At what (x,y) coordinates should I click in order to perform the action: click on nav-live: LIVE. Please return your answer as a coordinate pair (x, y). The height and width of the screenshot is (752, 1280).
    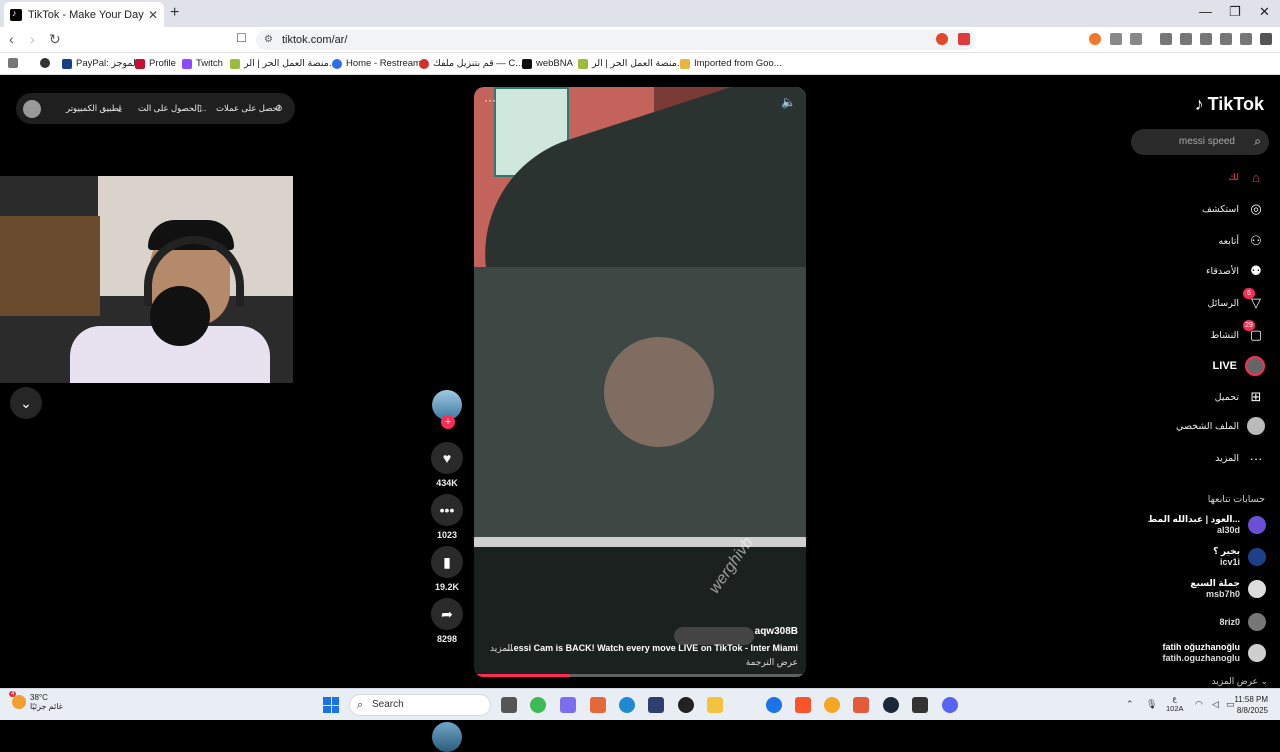
    Looking at the image, I should click on (1239, 366).